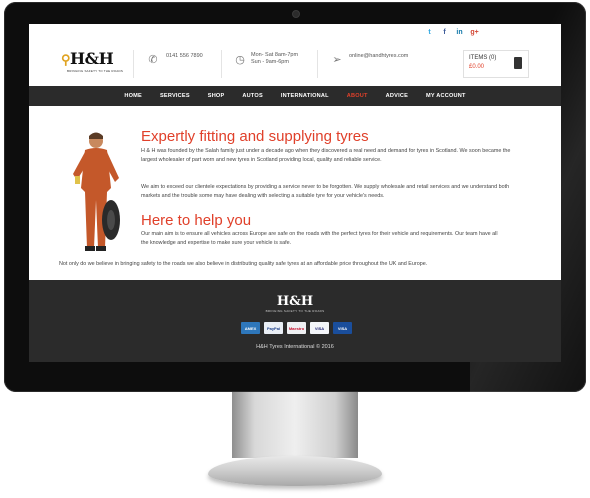  Describe the element at coordinates (474, 32) in the screenshot. I see `googleplus-icon: g+` at that location.